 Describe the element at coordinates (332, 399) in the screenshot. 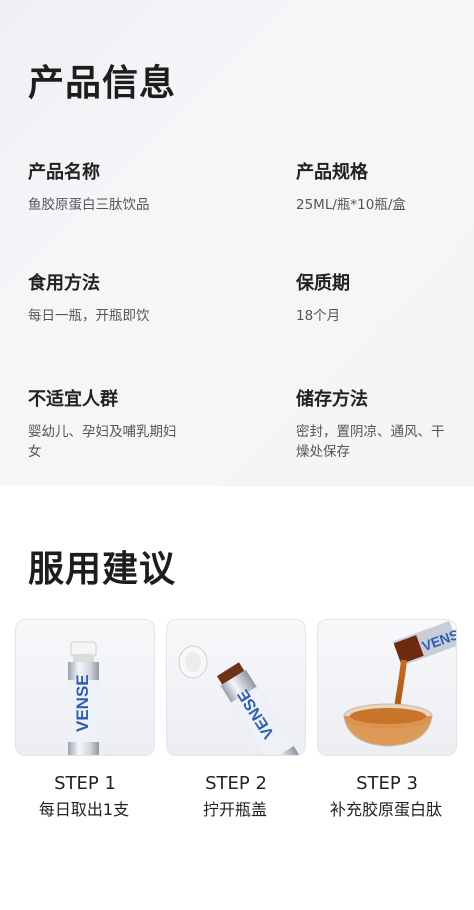

I see `field-label: 储存方法` at that location.